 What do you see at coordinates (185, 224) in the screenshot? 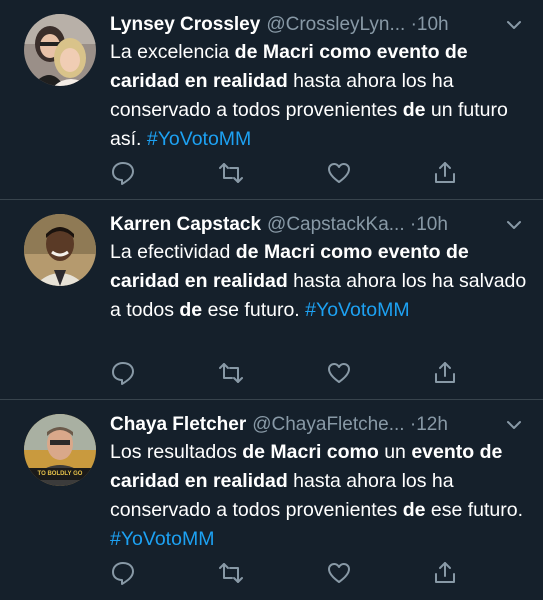
I see `user-name: Karren Capstack` at bounding box center [185, 224].